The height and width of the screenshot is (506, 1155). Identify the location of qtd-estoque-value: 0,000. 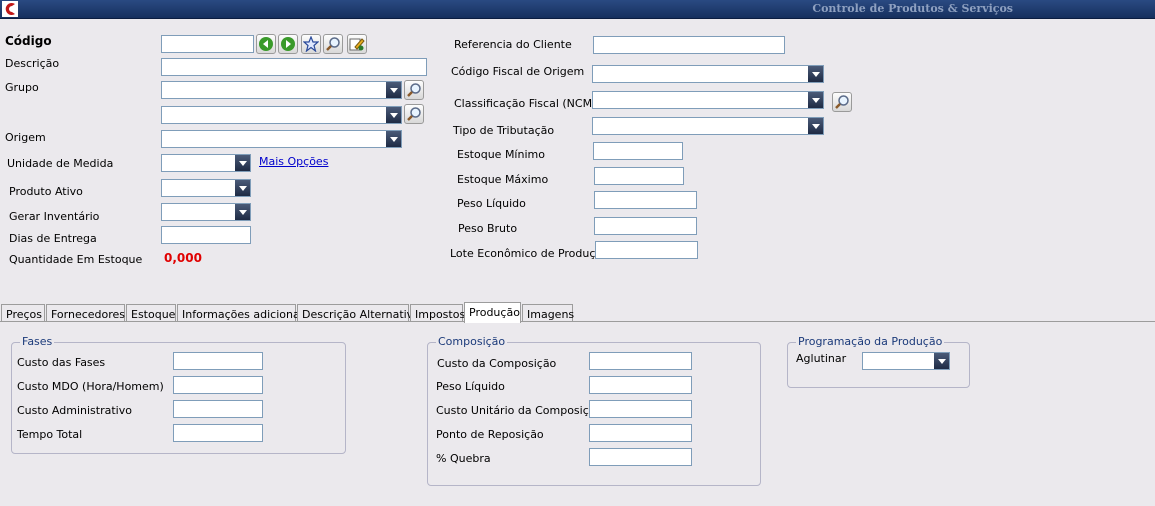
(183, 258).